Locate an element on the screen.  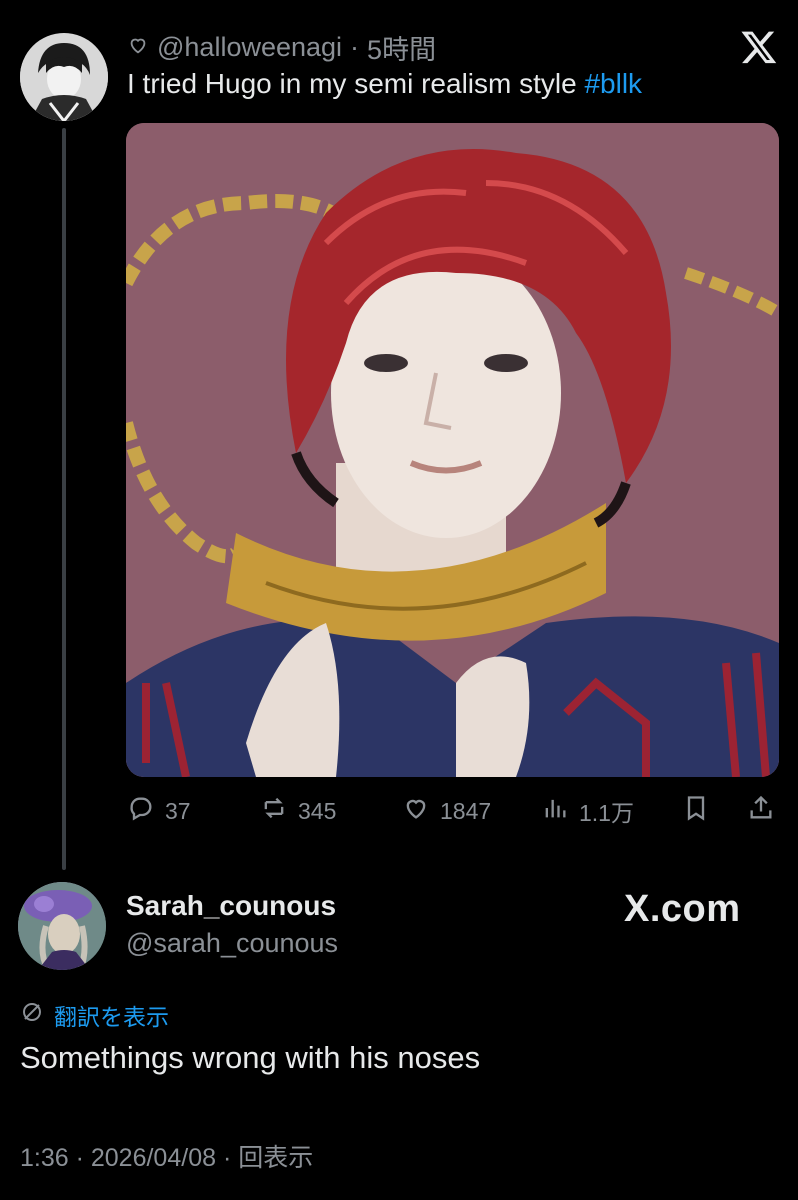
bookmark-action is located at coordinates (696, 811).